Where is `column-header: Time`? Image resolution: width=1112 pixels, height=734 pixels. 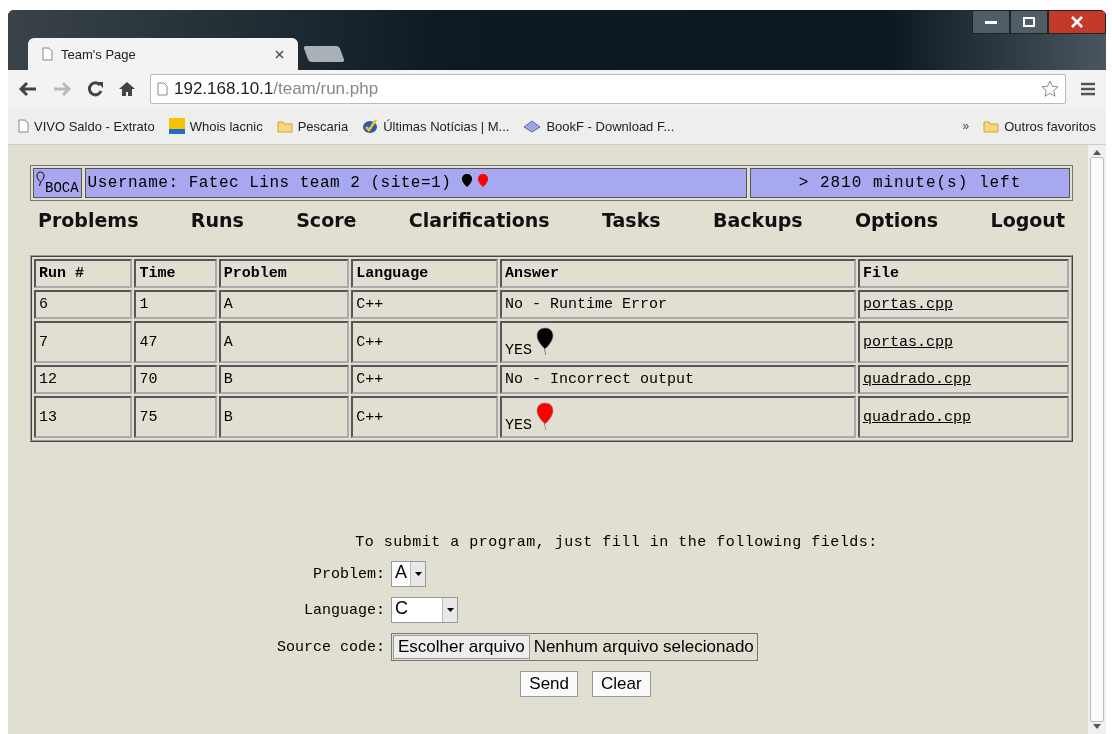 column-header: Time is located at coordinates (175, 273).